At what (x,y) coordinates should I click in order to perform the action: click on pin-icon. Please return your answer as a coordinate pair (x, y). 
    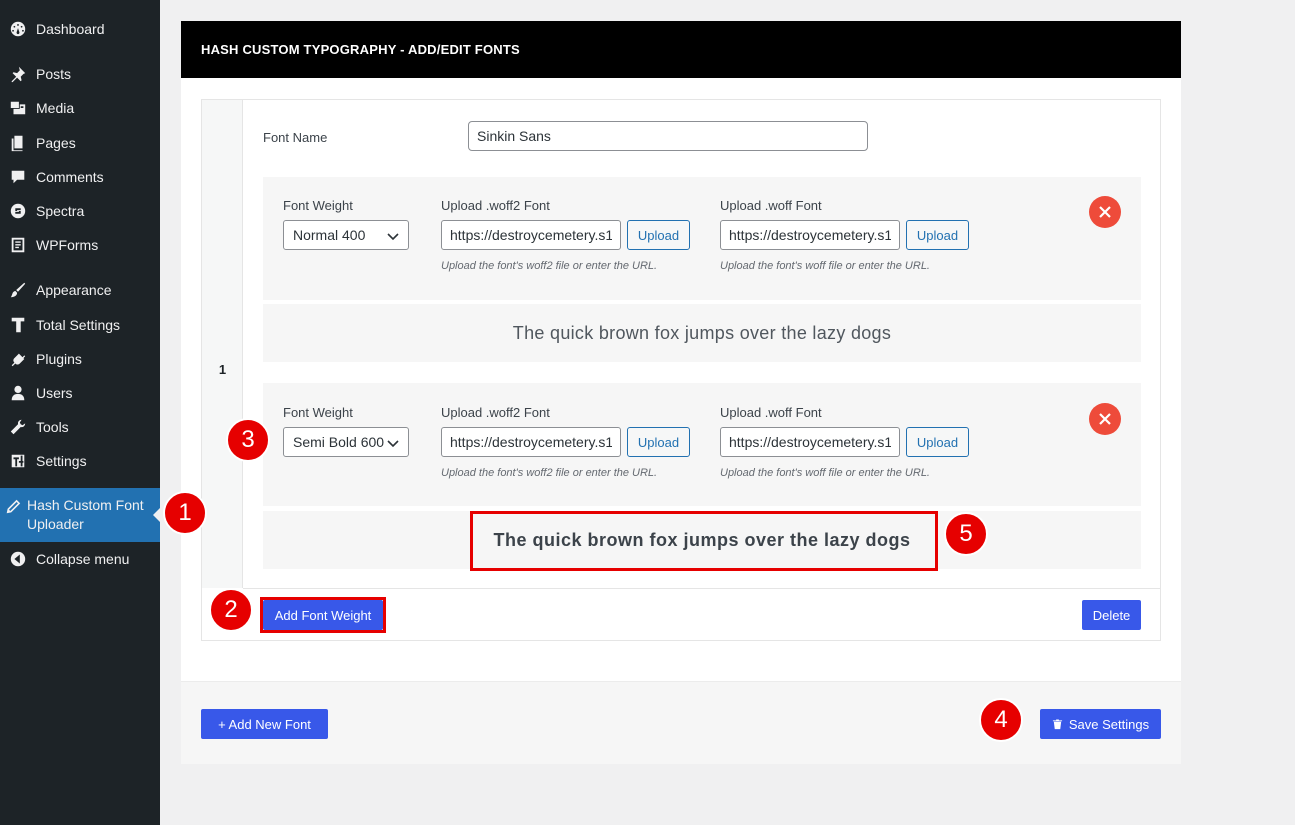
    Looking at the image, I should click on (18, 74).